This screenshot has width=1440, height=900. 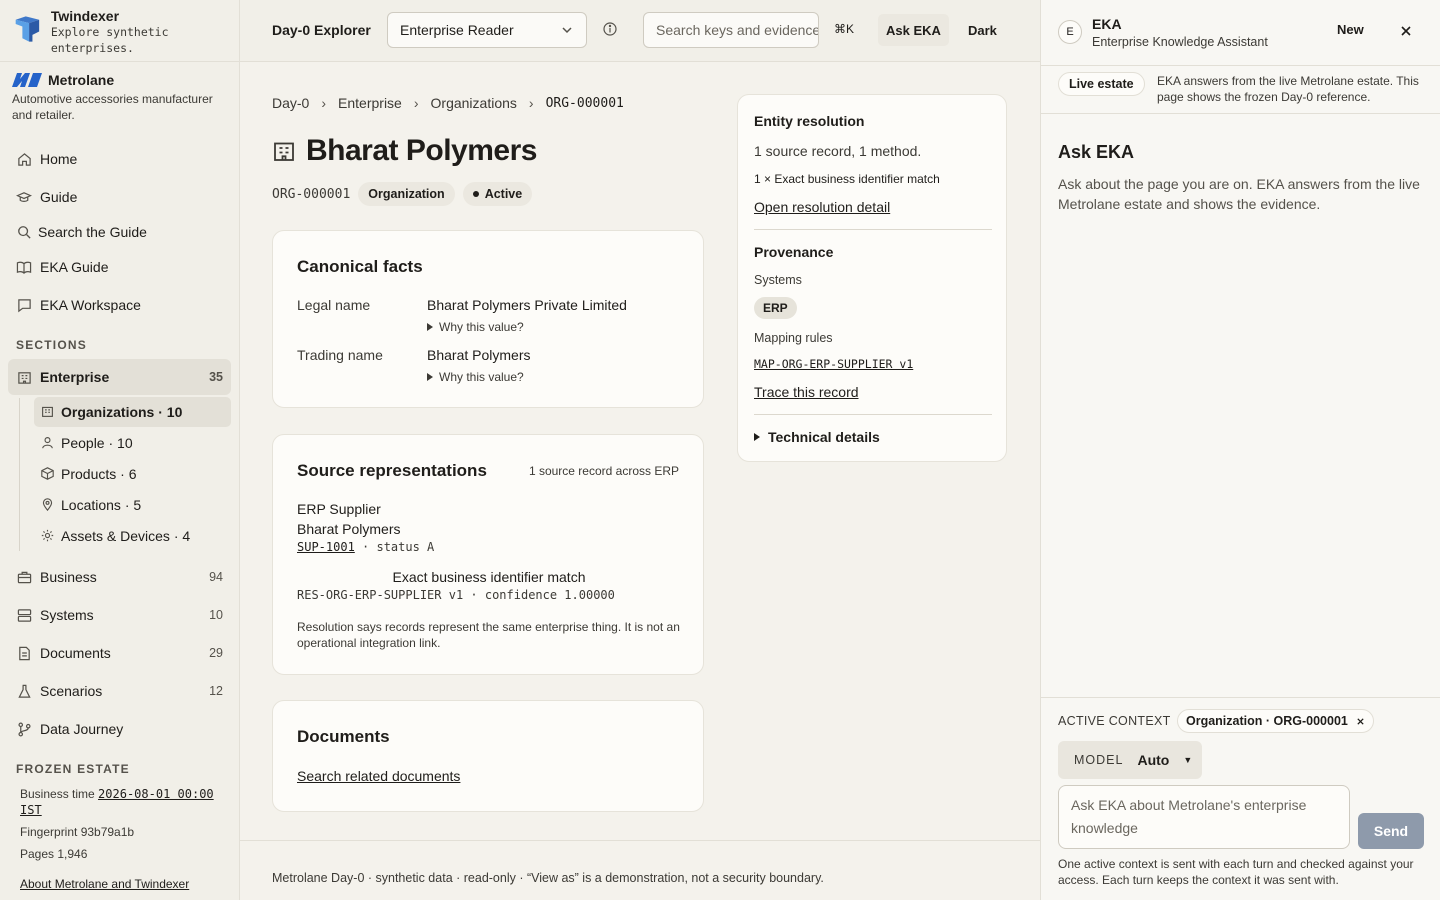 What do you see at coordinates (24, 267) in the screenshot?
I see `book-icon` at bounding box center [24, 267].